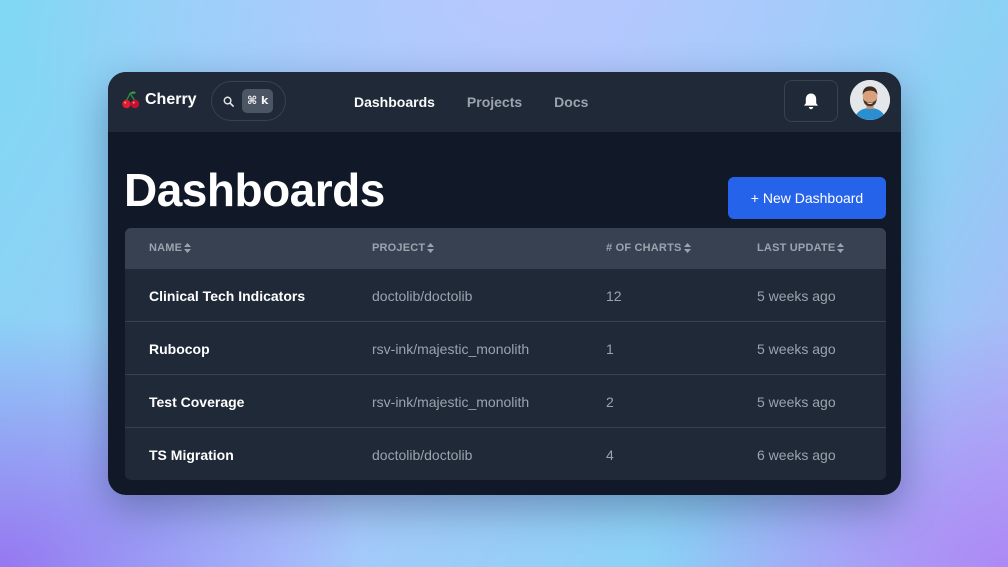 This screenshot has height=567, width=1008. Describe the element at coordinates (254, 190) in the screenshot. I see `page-title: Dashboards` at that location.